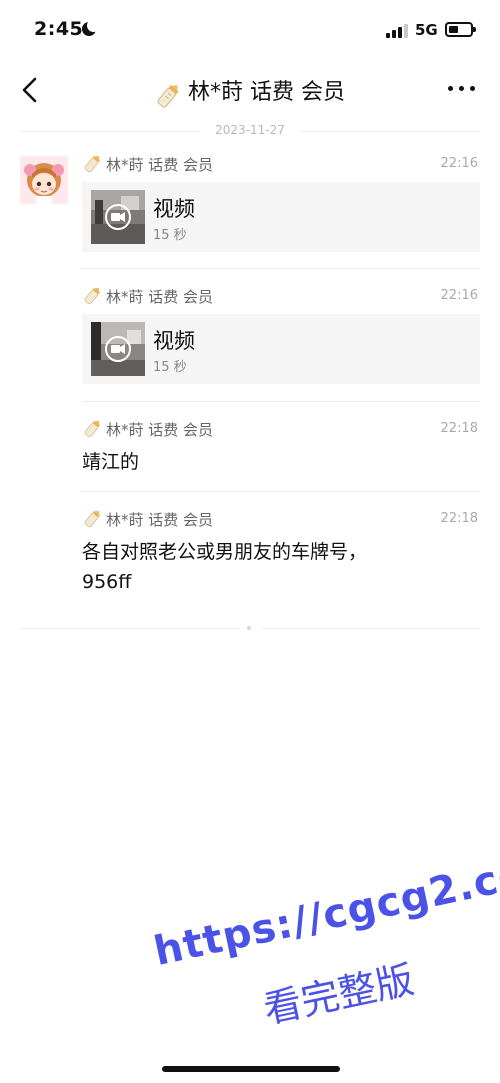 Image resolution: width=500 pixels, height=1083 pixels. Describe the element at coordinates (251, 1069) in the screenshot. I see `home-indicator` at that location.